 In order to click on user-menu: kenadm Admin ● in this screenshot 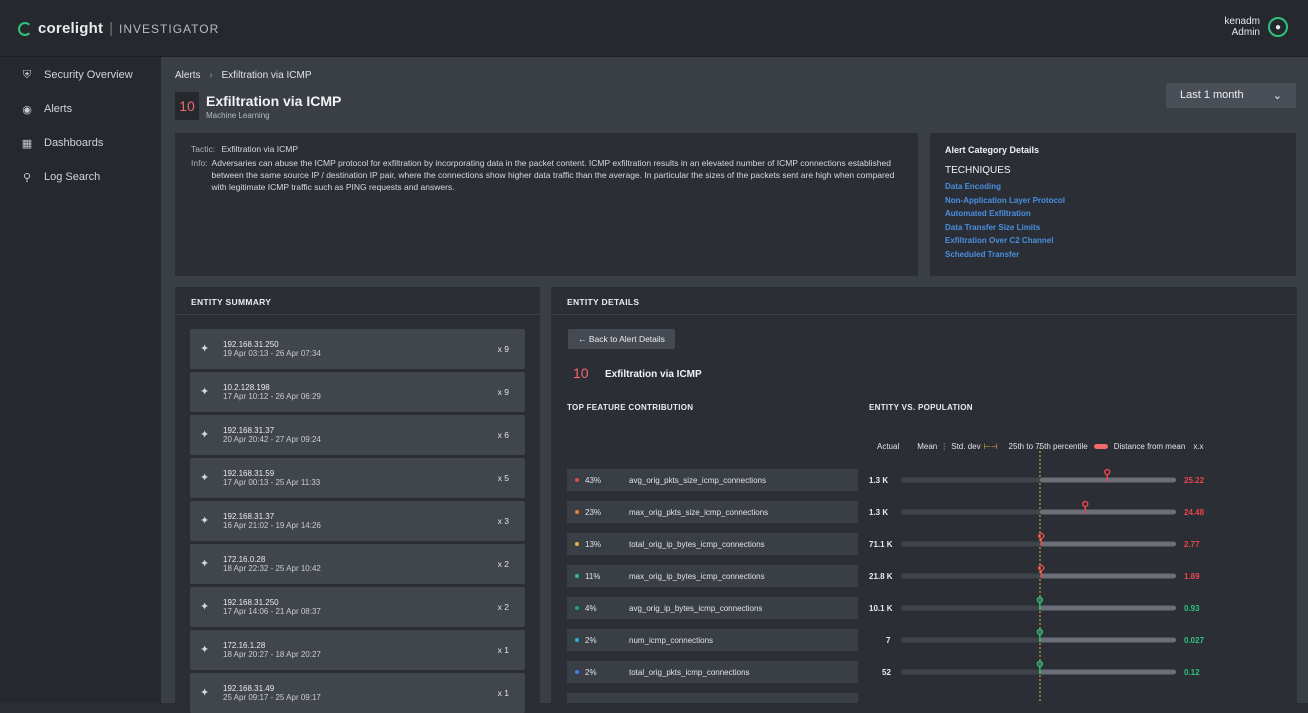, I will do `click(1256, 27)`.